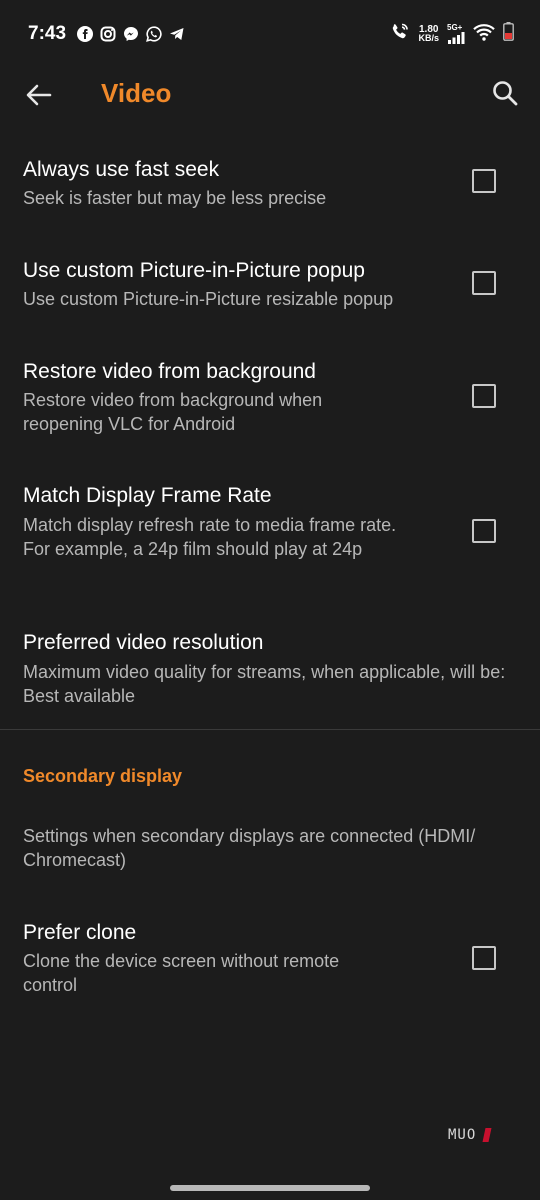 Image resolution: width=540 pixels, height=1200 pixels. I want to click on pref-title: Preferred video resolution, so click(143, 642).